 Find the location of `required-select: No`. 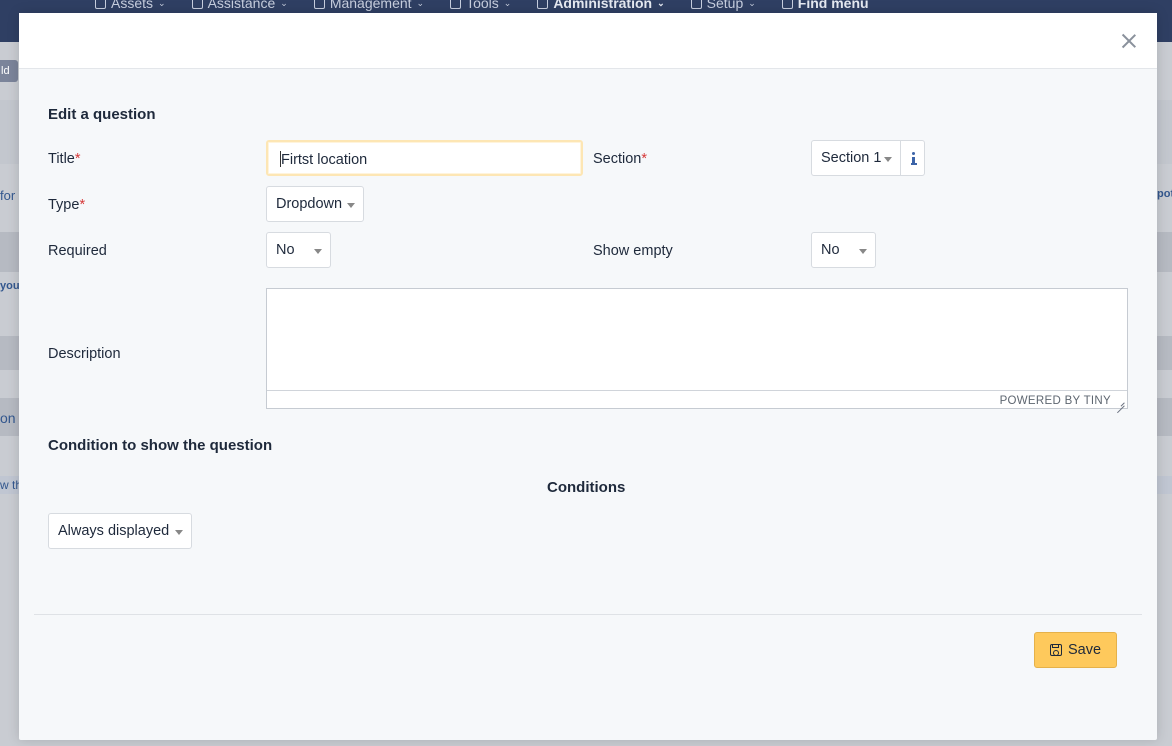

required-select: No is located at coordinates (298, 250).